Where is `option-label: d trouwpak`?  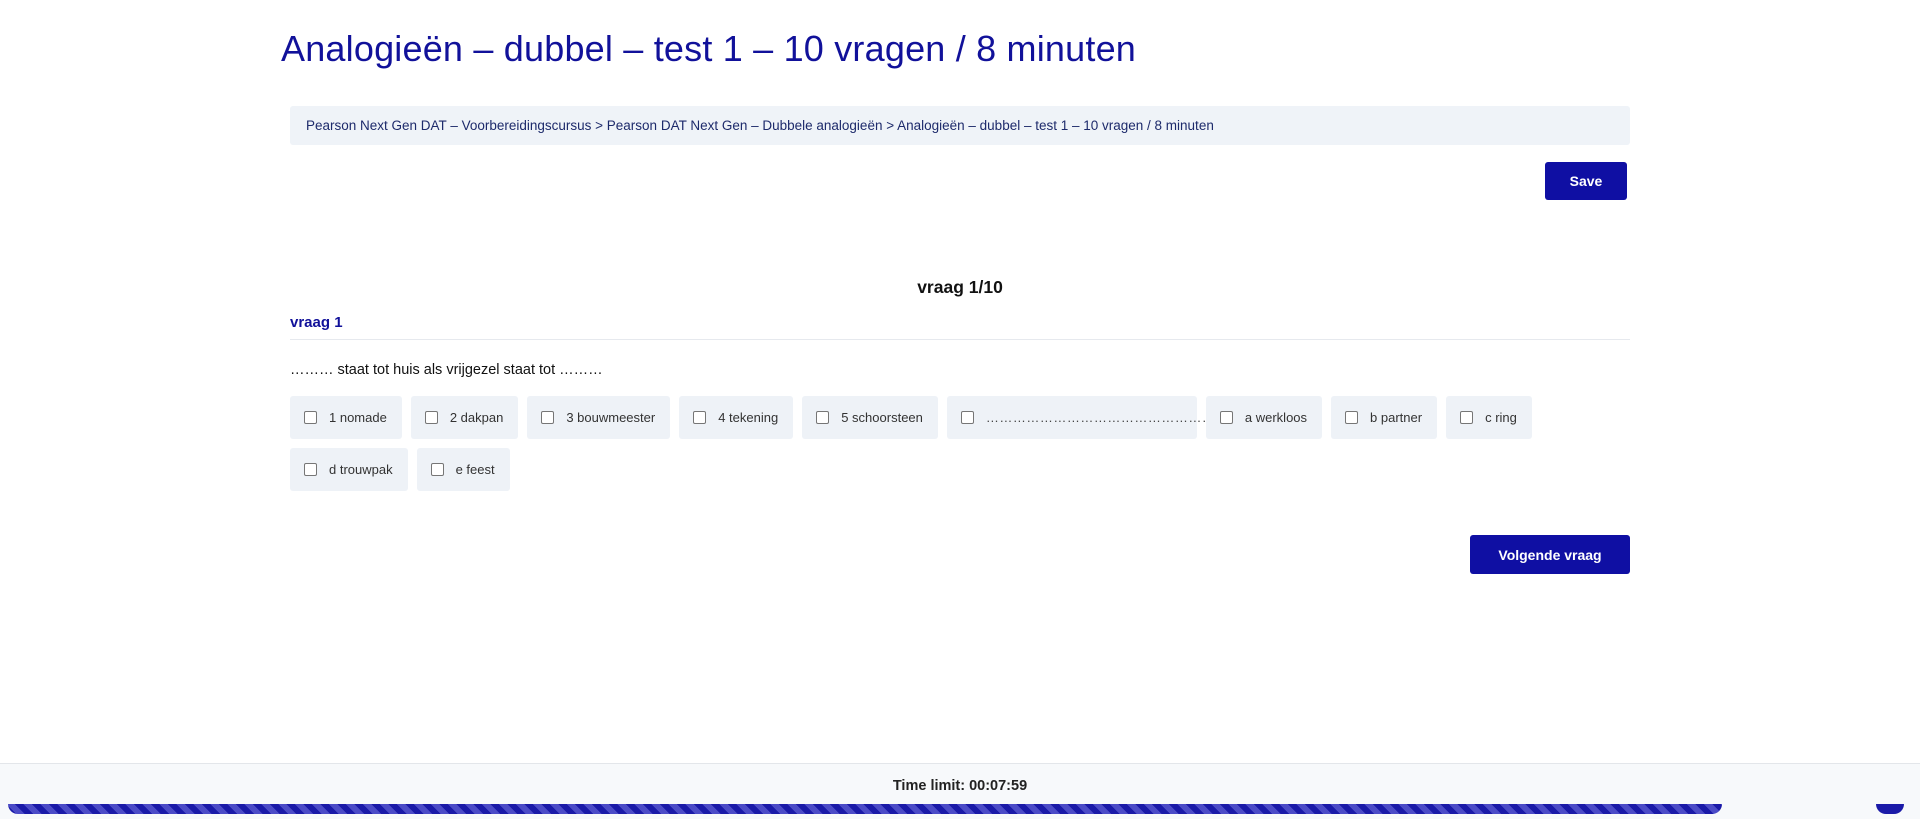
option-label: d trouwpak is located at coordinates (361, 469).